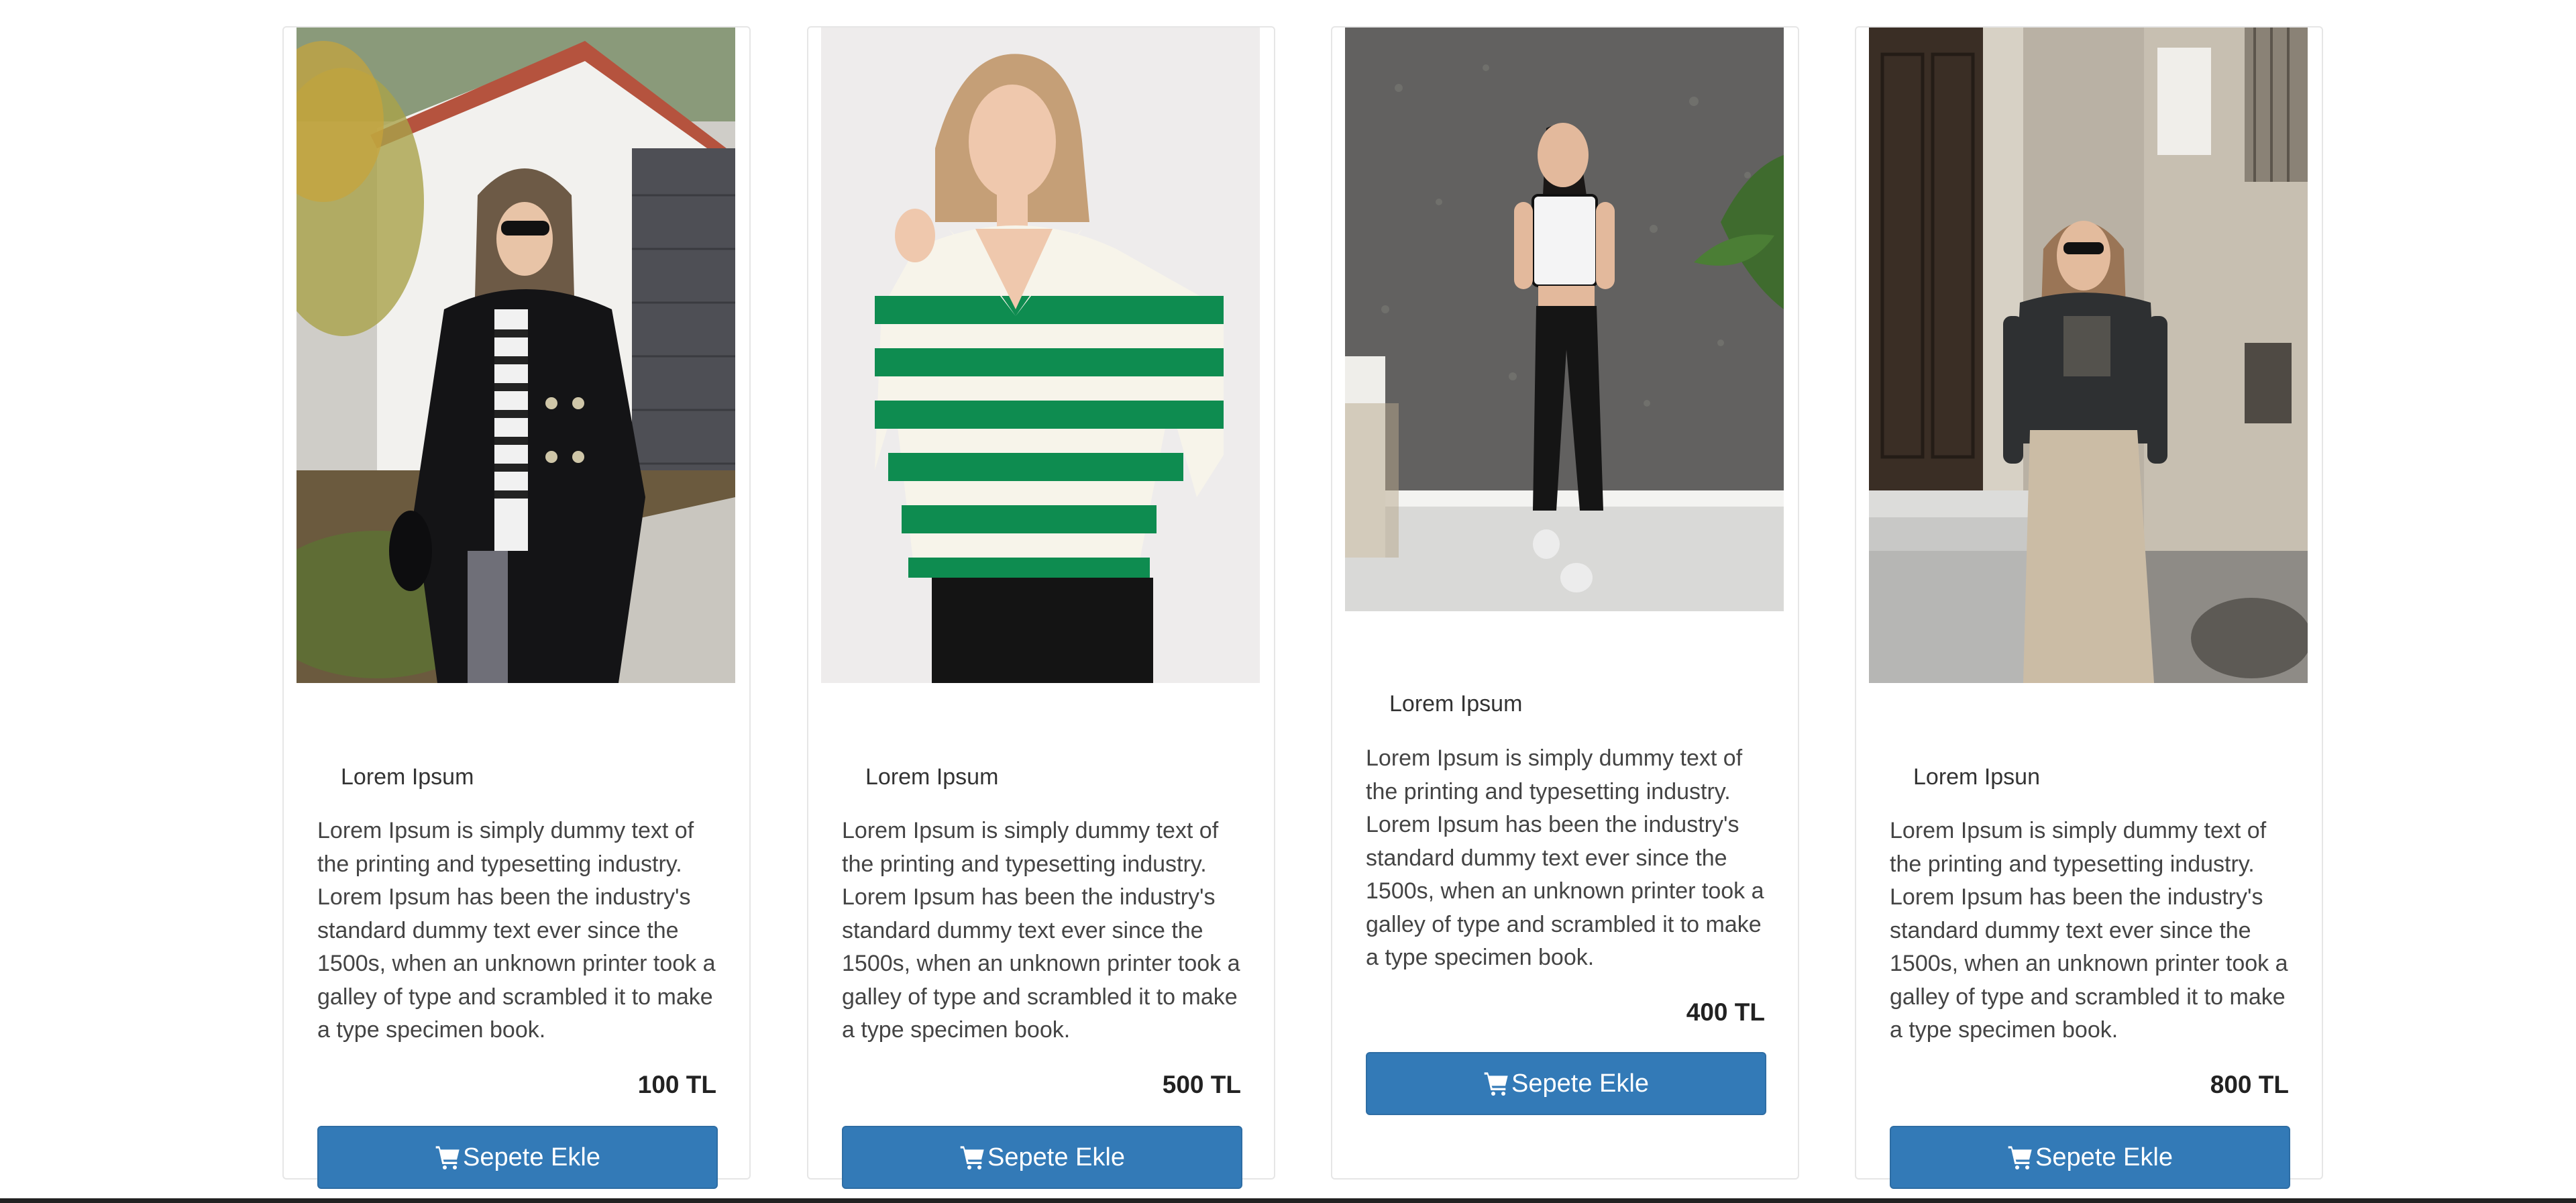 Image resolution: width=2576 pixels, height=1203 pixels. I want to click on green-striped-sweater-photo, so click(1040, 356).